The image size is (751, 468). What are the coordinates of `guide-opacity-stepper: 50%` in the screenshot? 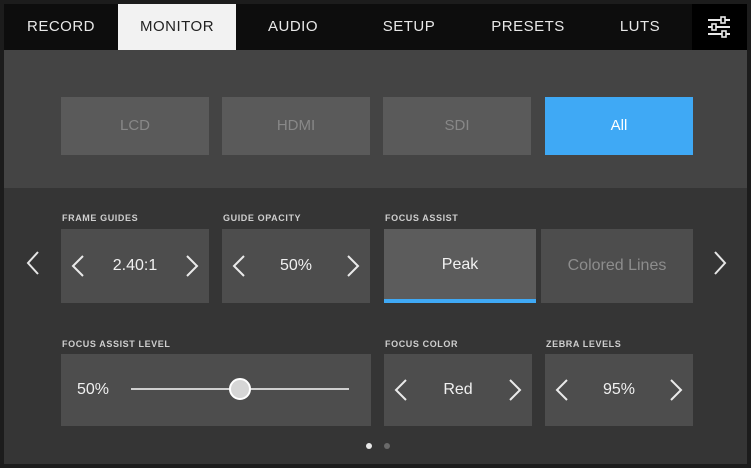 It's located at (296, 266).